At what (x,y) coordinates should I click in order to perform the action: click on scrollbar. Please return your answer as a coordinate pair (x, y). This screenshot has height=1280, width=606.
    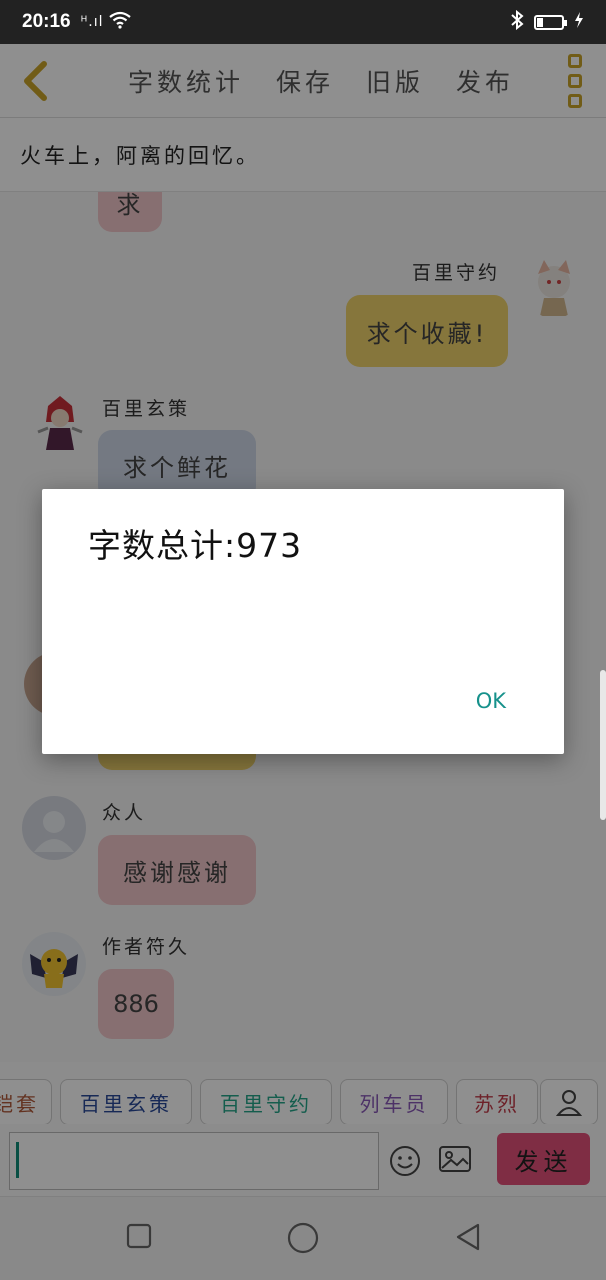
    Looking at the image, I should click on (603, 745).